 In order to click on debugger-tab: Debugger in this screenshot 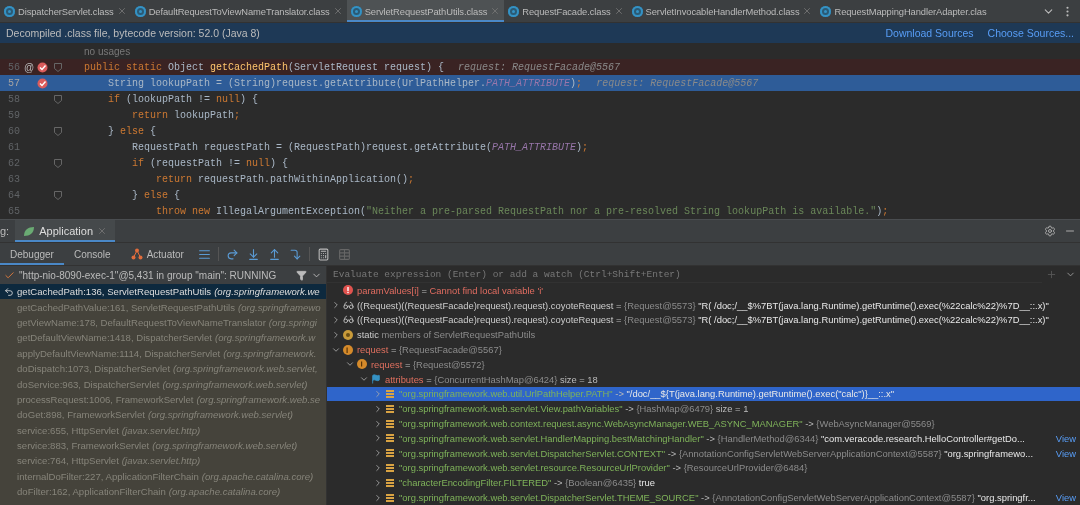, I will do `click(32, 254)`.